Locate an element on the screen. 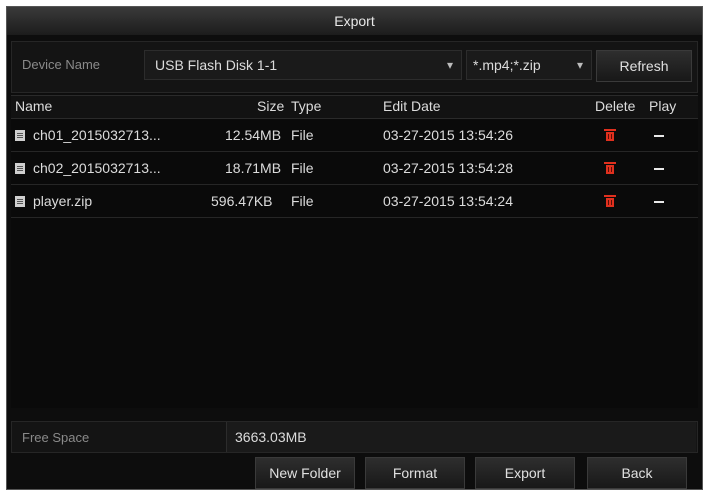  refresh-button: Refresh is located at coordinates (644, 66).